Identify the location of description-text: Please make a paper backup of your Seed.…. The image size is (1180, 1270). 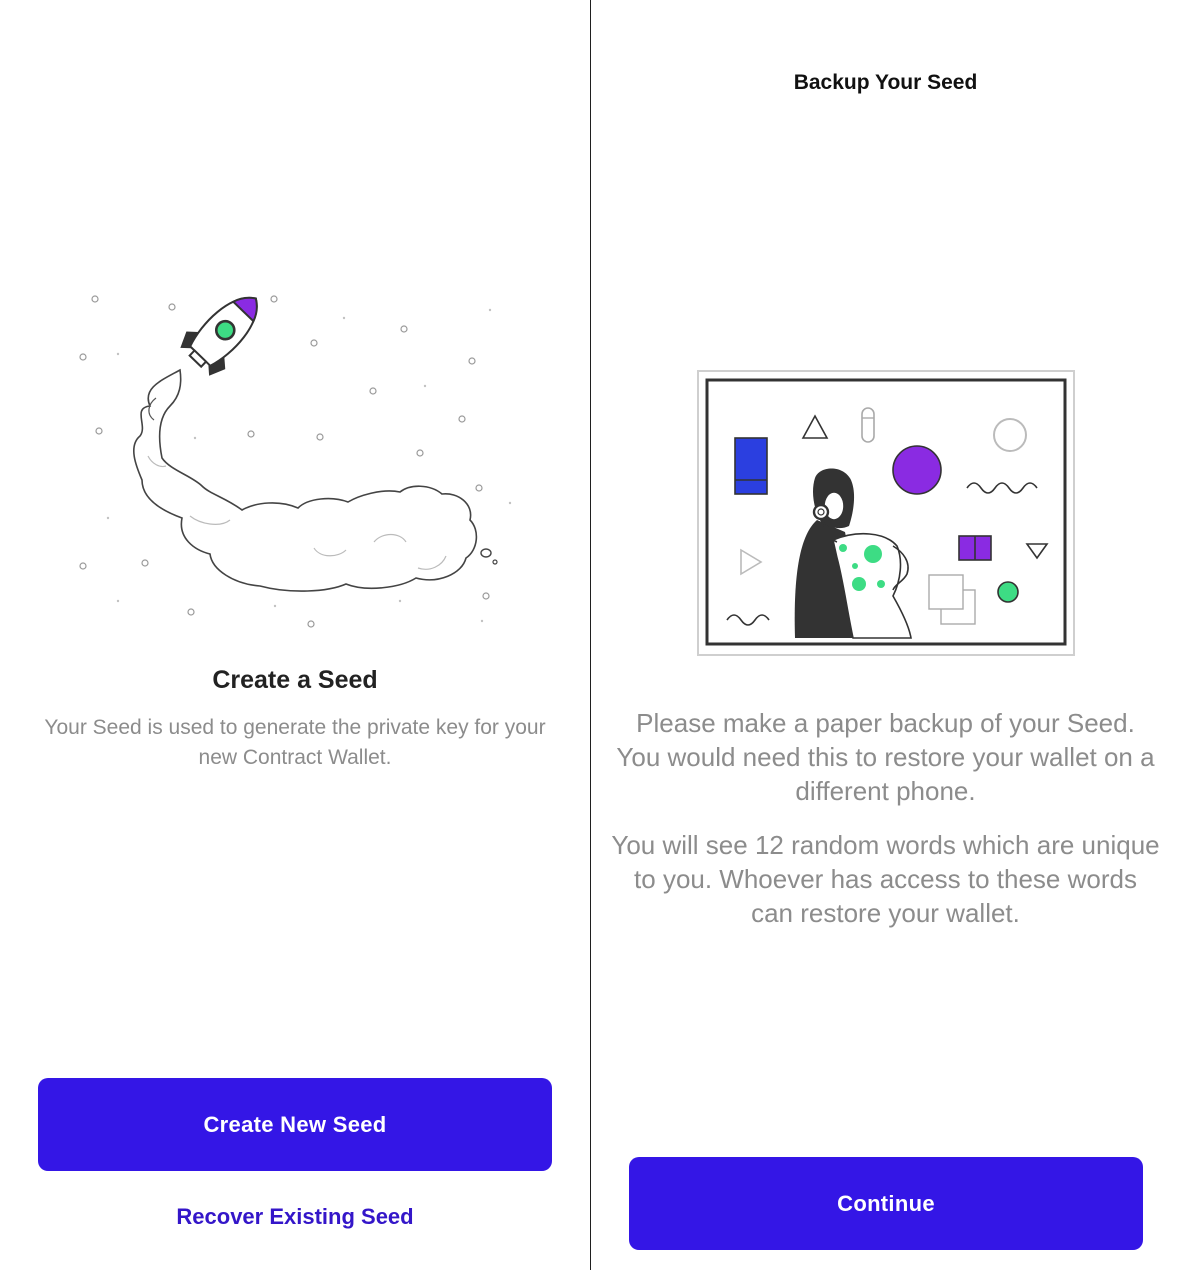
(885, 757).